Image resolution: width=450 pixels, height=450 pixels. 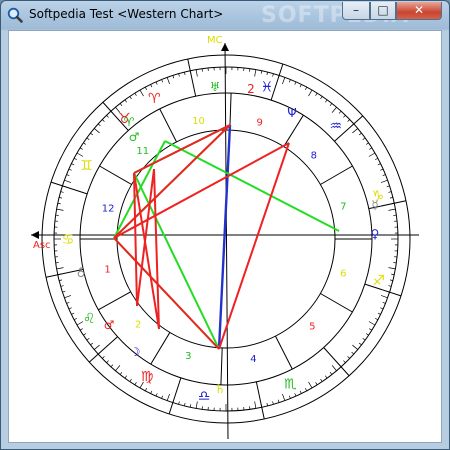 What do you see at coordinates (259, 123) in the screenshot?
I see `house-number: 9` at bounding box center [259, 123].